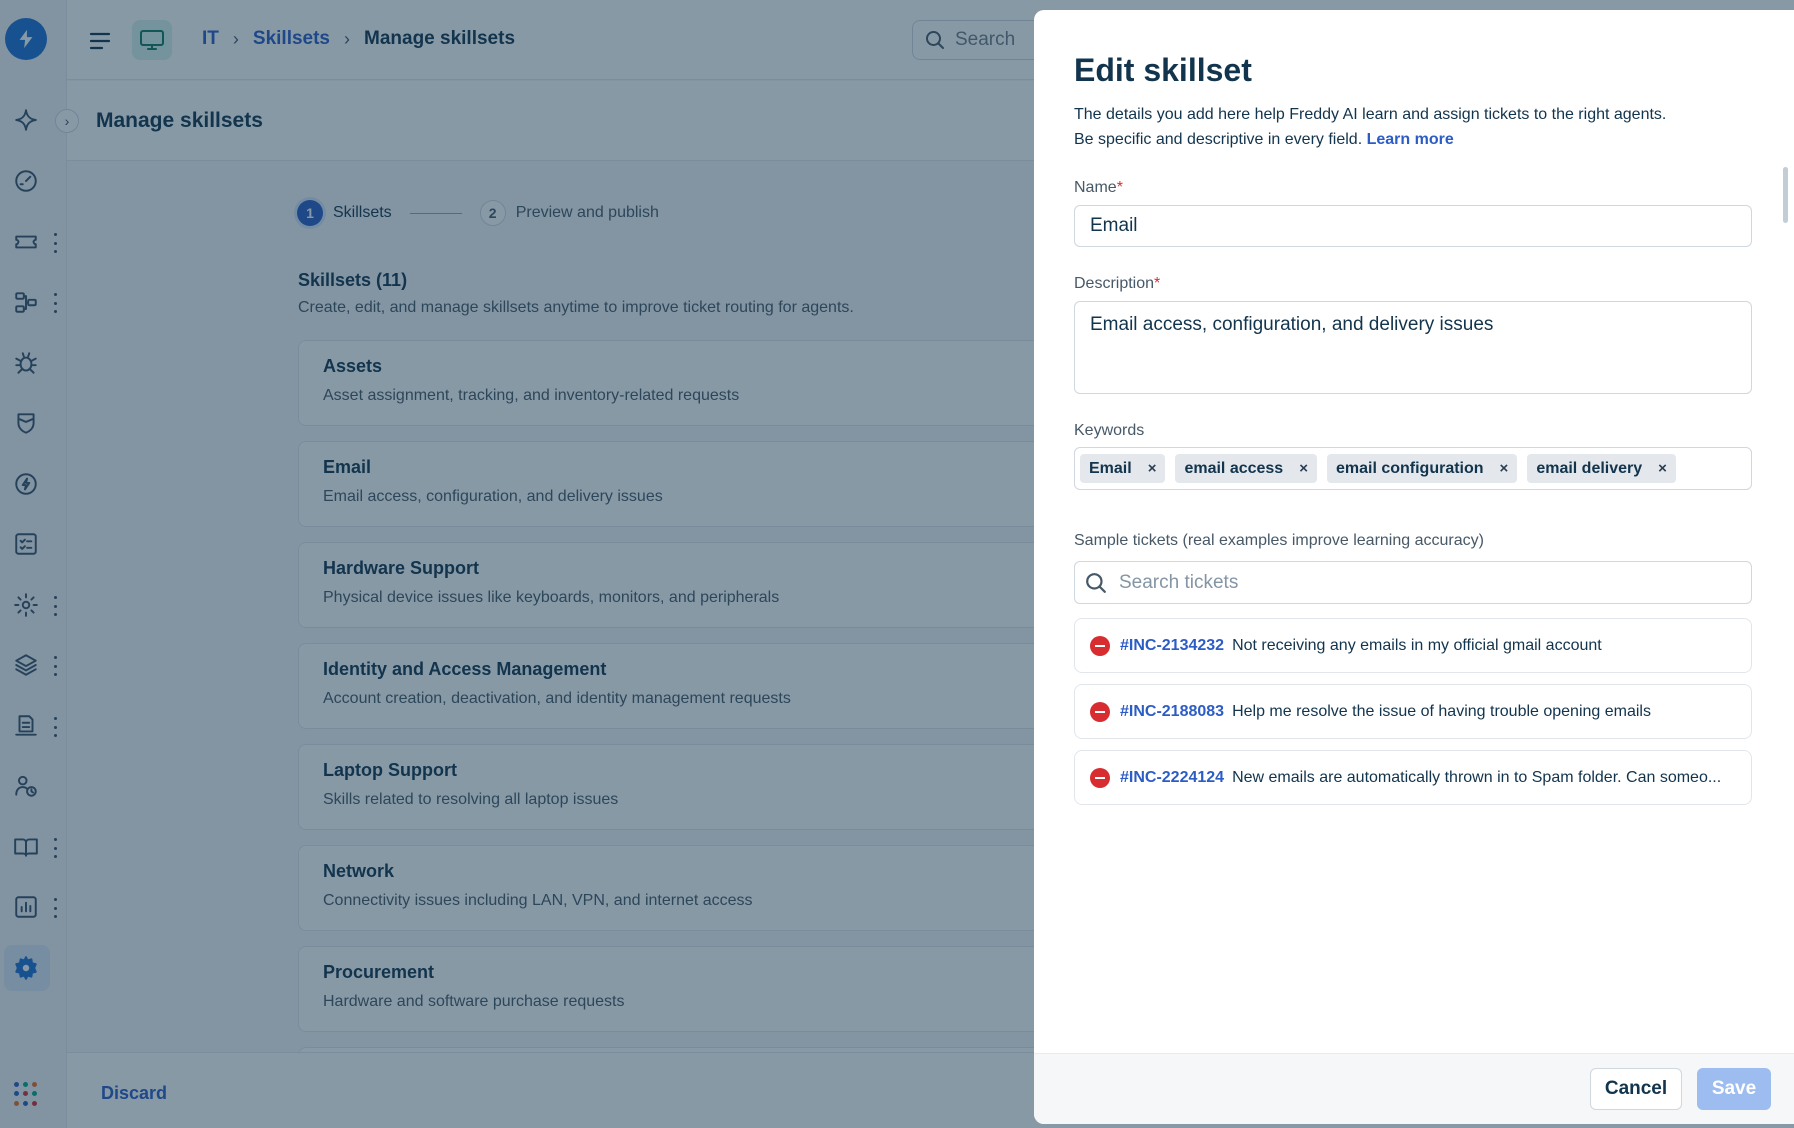 The height and width of the screenshot is (1128, 1794). I want to click on ticket-id-link: #INC-2224124, so click(1172, 778).